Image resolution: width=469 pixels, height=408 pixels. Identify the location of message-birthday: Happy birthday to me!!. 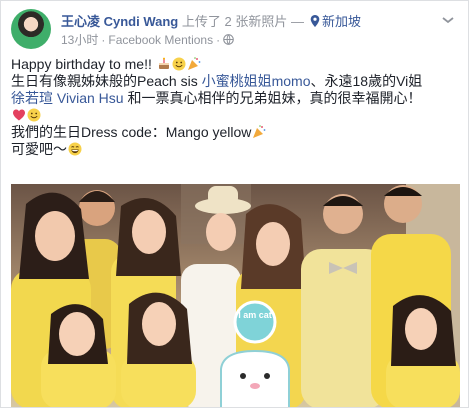
(81, 64).